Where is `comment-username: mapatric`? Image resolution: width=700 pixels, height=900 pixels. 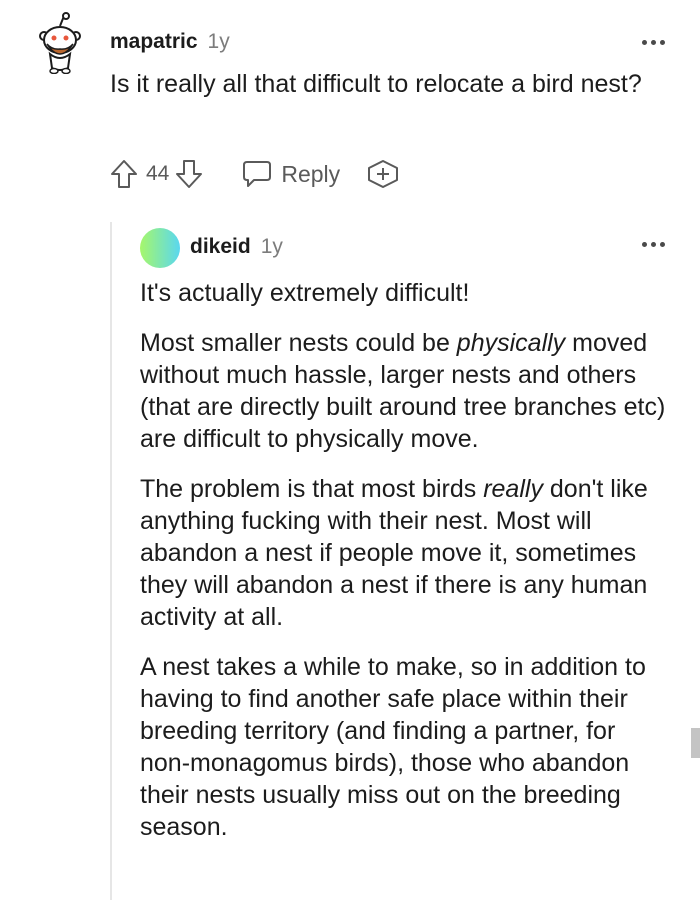 comment-username: mapatric is located at coordinates (154, 42).